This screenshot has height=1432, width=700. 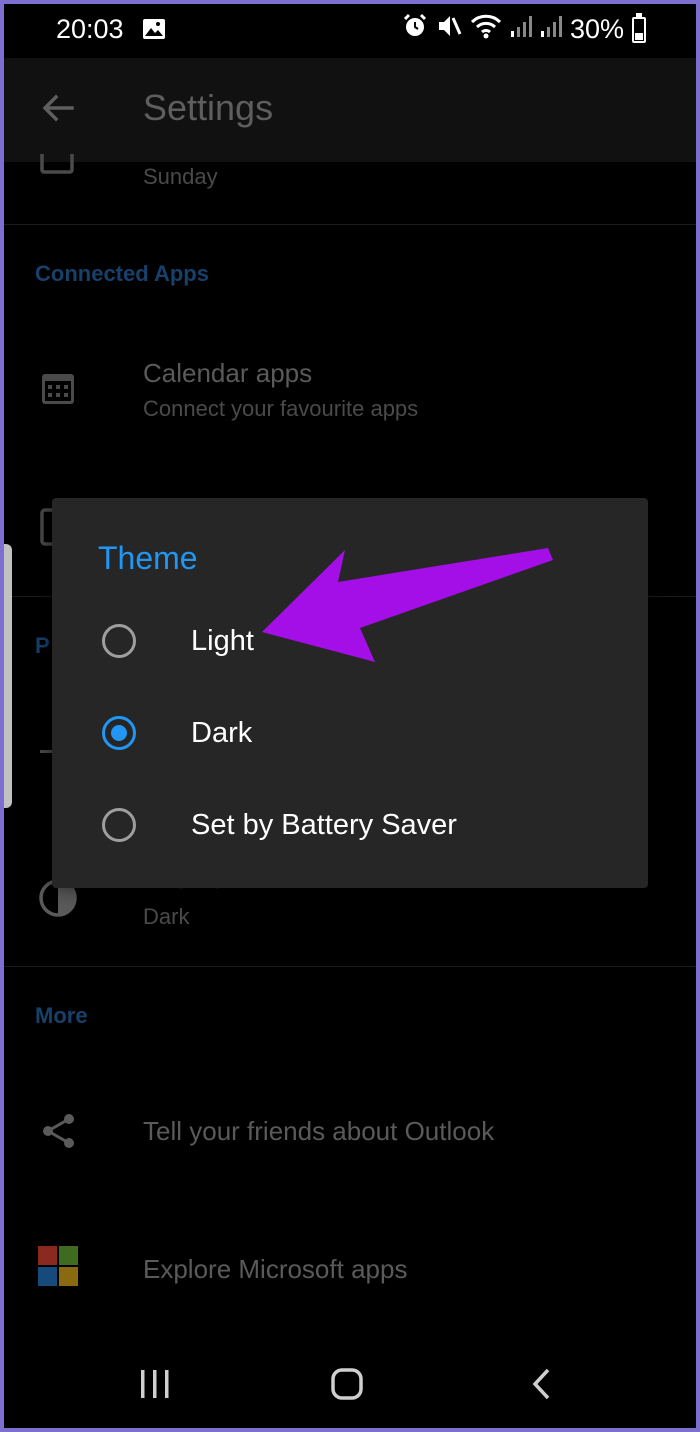 I want to click on status-icons: 30%, so click(x=524, y=29).